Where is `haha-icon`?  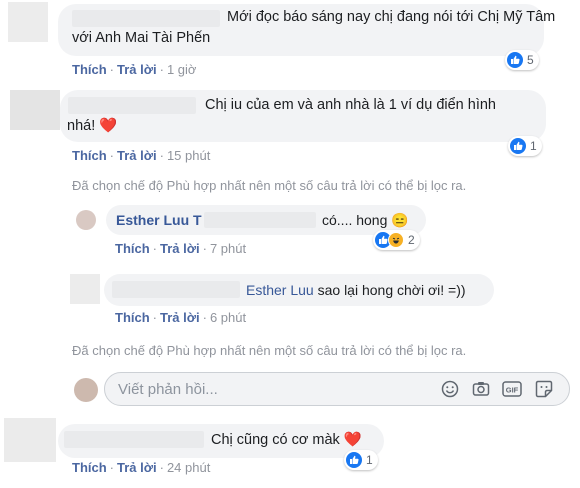
haha-icon is located at coordinates (396, 240).